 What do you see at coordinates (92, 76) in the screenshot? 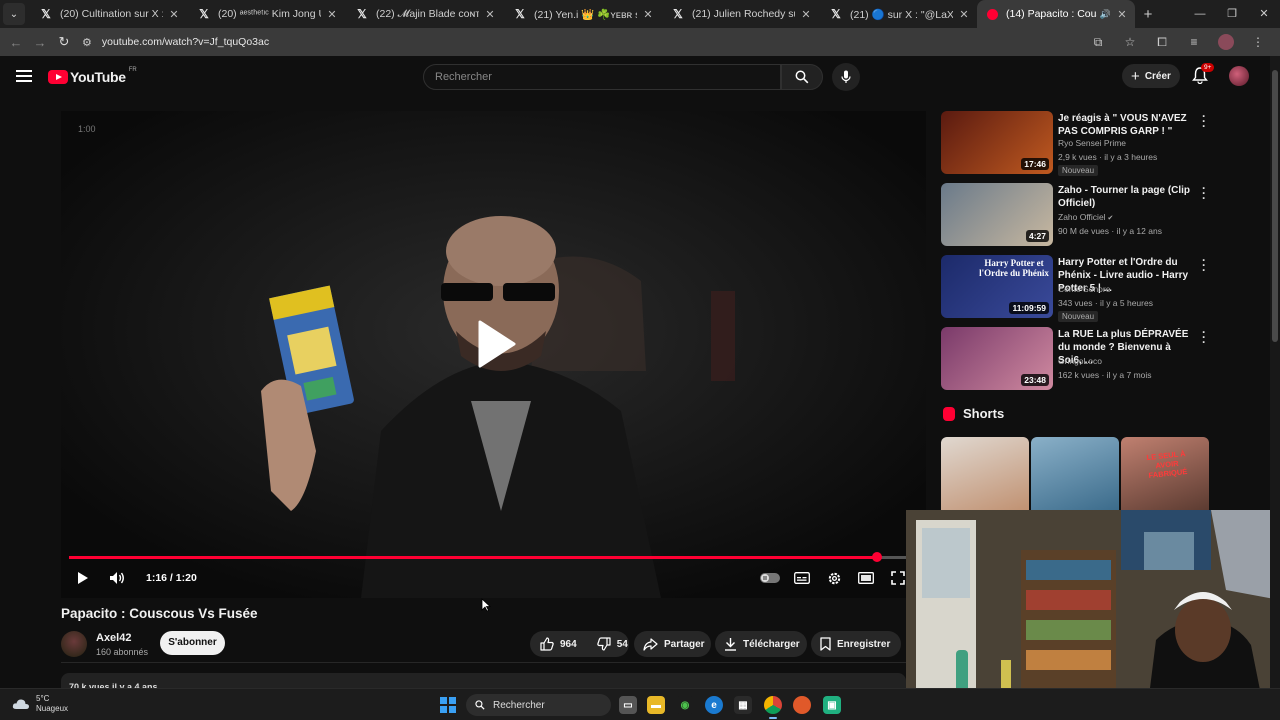
I see `youtube-logo: YouTube FR` at bounding box center [92, 76].